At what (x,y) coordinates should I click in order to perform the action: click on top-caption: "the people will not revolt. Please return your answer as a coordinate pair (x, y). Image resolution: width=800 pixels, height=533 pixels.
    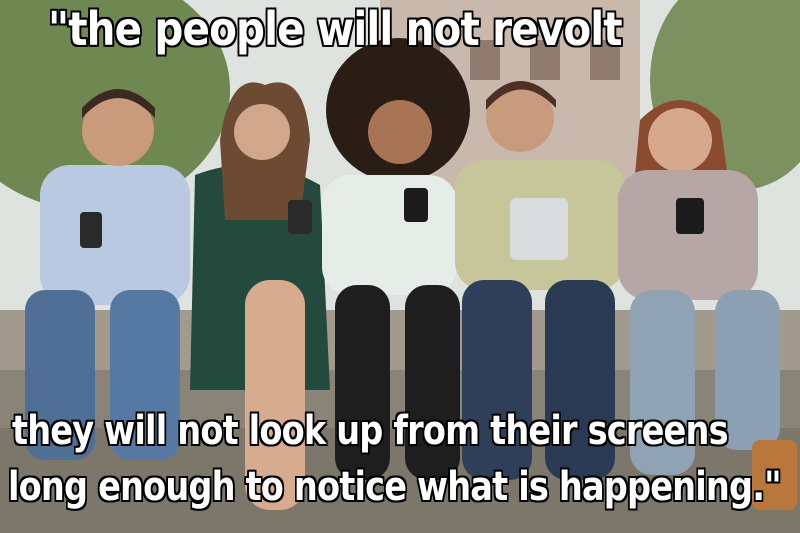
    Looking at the image, I should click on (335, 29).